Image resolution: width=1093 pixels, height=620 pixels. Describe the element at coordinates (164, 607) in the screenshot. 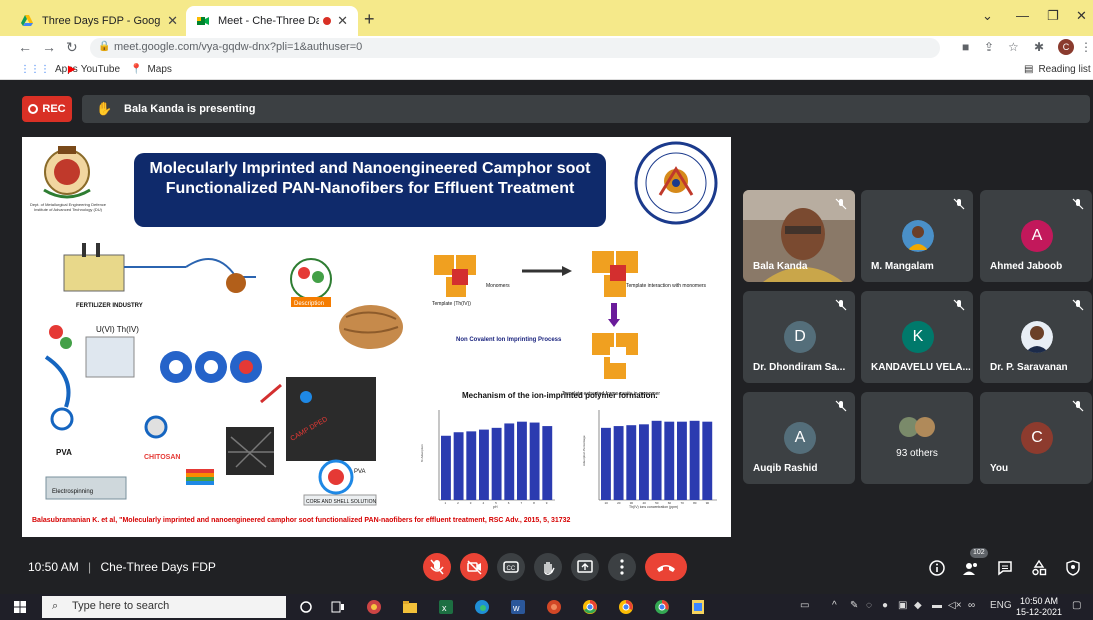

I see `taskbar-search-input: ⌕ Type here to search` at that location.